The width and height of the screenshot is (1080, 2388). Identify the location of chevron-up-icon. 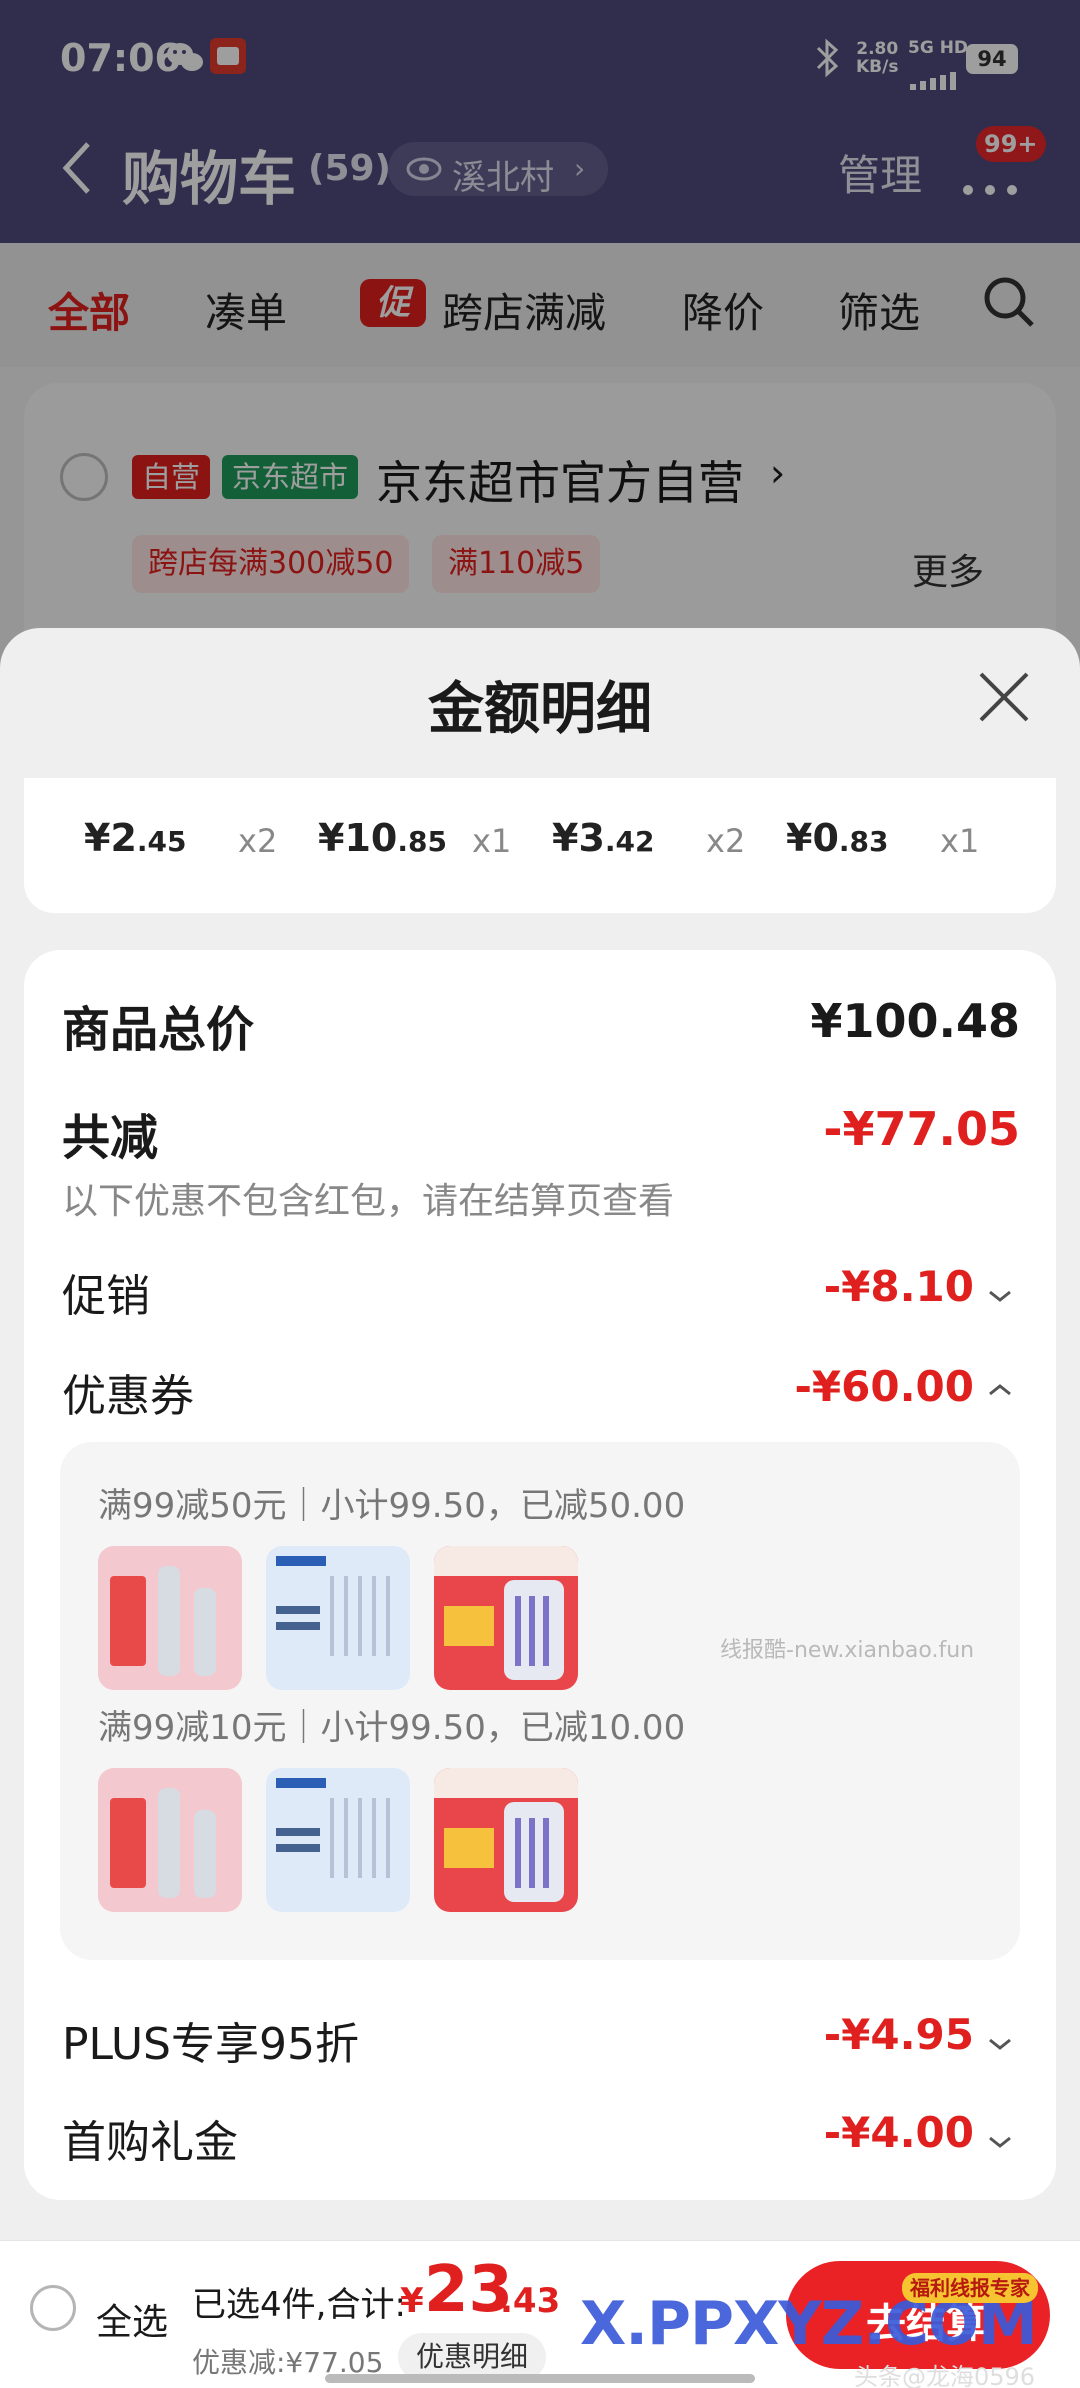
(1000, 1390).